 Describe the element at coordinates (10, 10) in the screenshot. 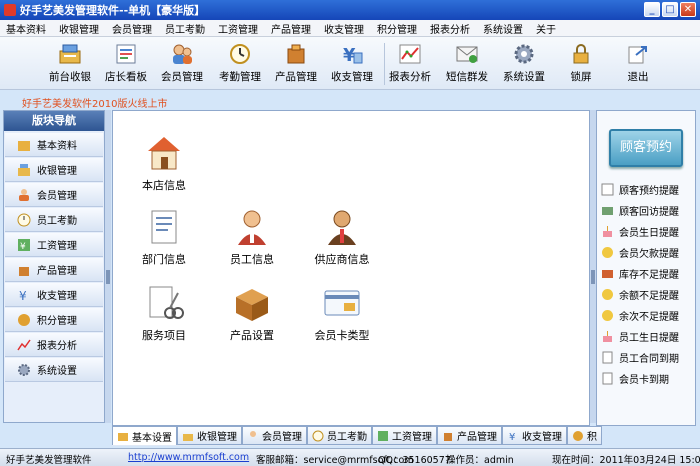

I see `app-icon` at that location.